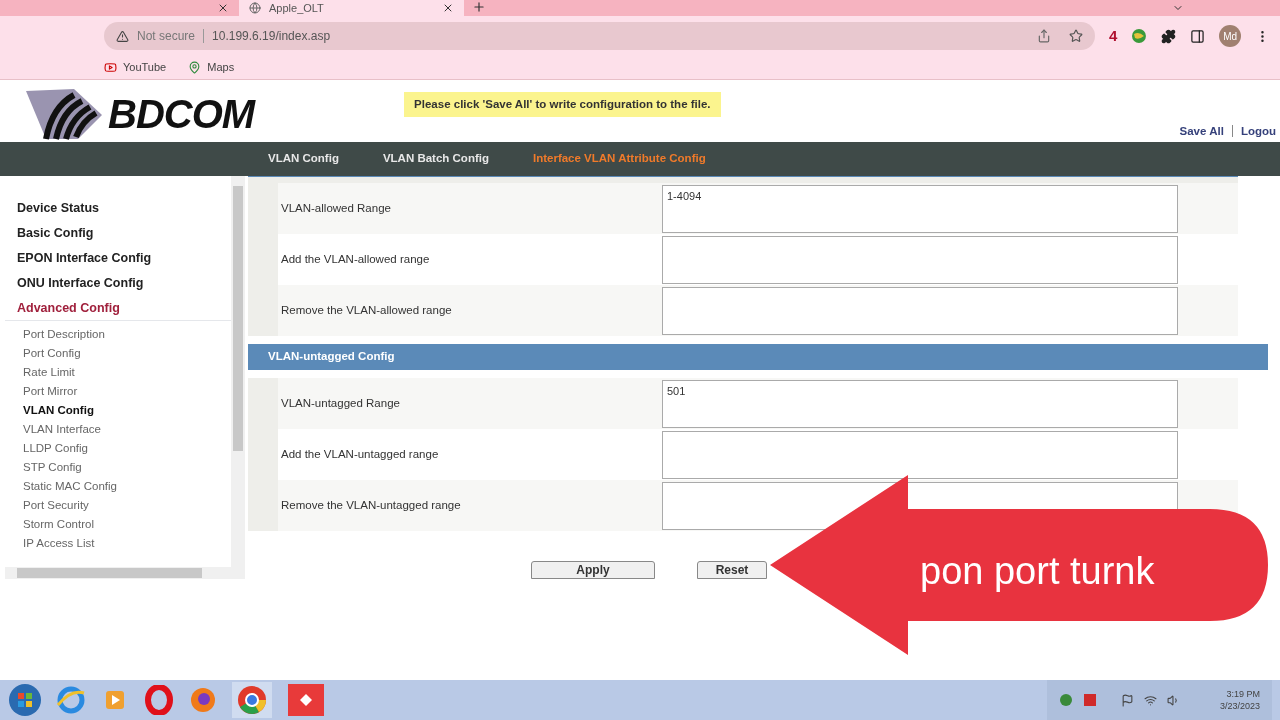 The height and width of the screenshot is (720, 1280). What do you see at coordinates (252, 700) in the screenshot?
I see `chrome-icon` at bounding box center [252, 700].